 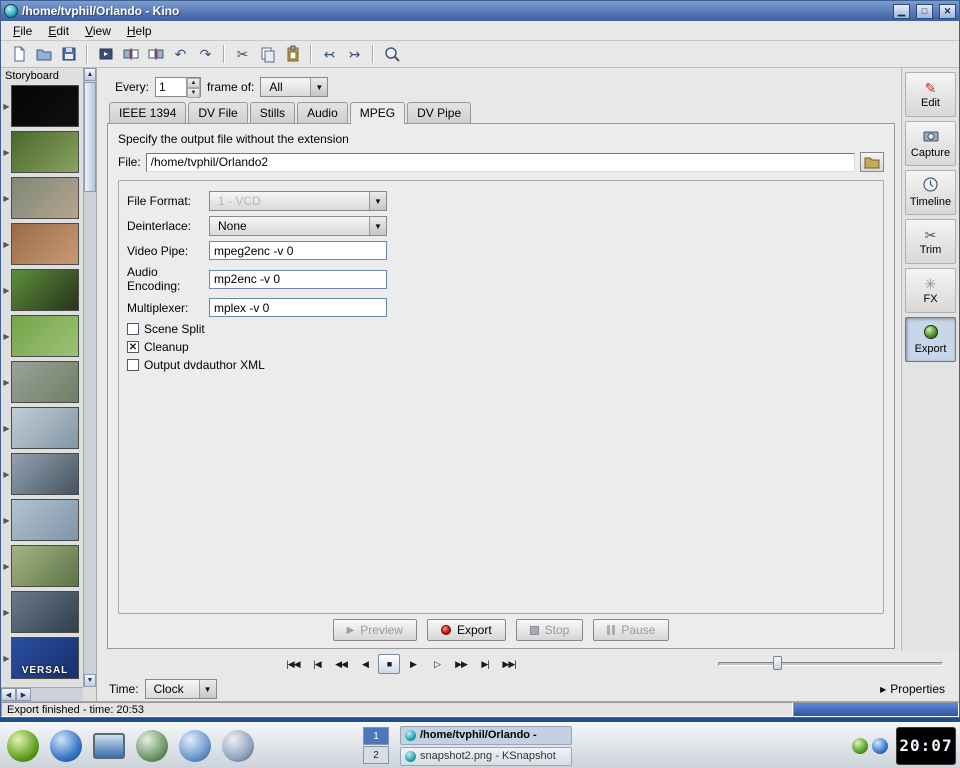 I want to click on export-tab: Stills, so click(x=272, y=112).